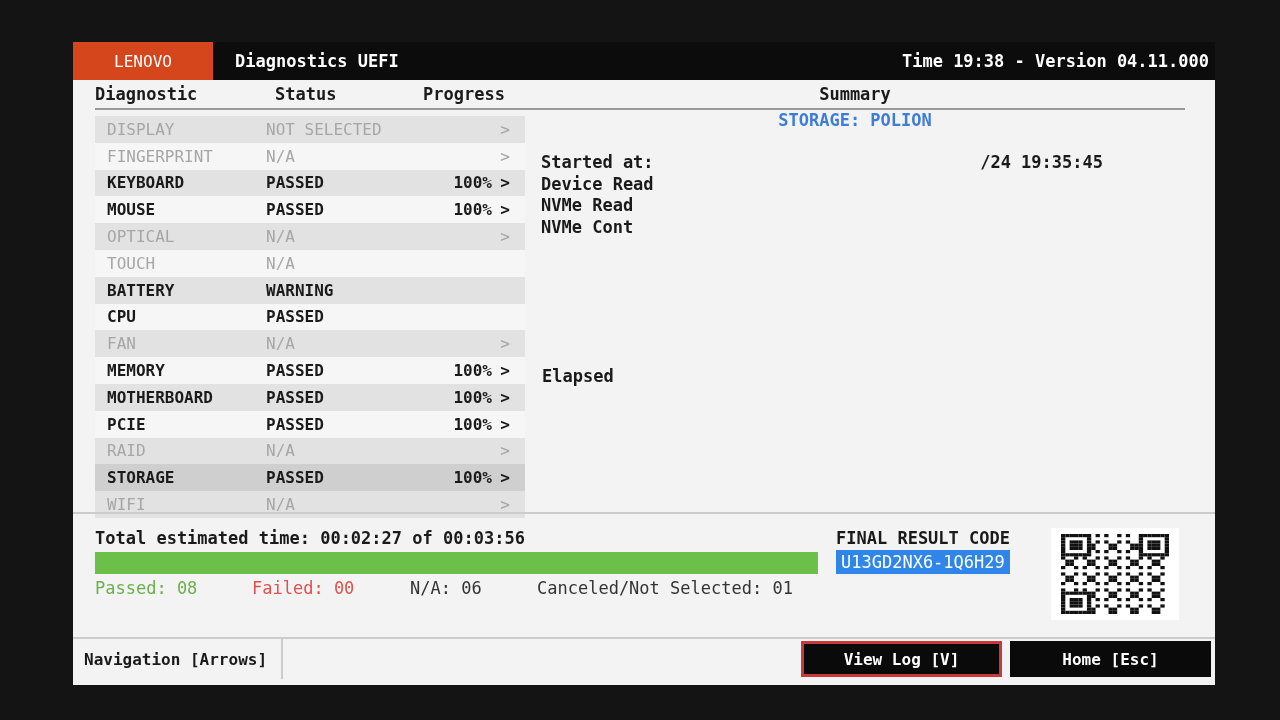 The image size is (1280, 720). What do you see at coordinates (160, 397) in the screenshot?
I see `diagnostic-name: MOTHERBOARD` at bounding box center [160, 397].